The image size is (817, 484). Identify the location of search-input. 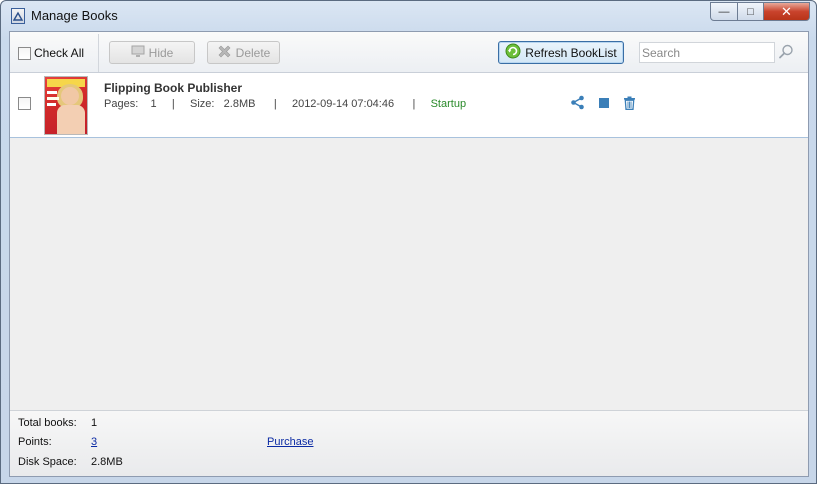
(707, 52).